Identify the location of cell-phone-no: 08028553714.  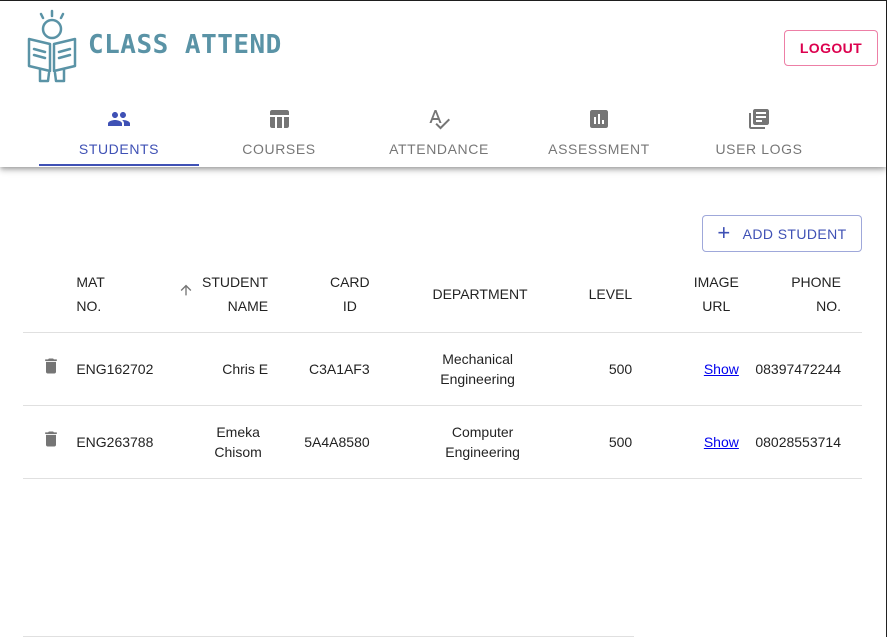
(800, 442).